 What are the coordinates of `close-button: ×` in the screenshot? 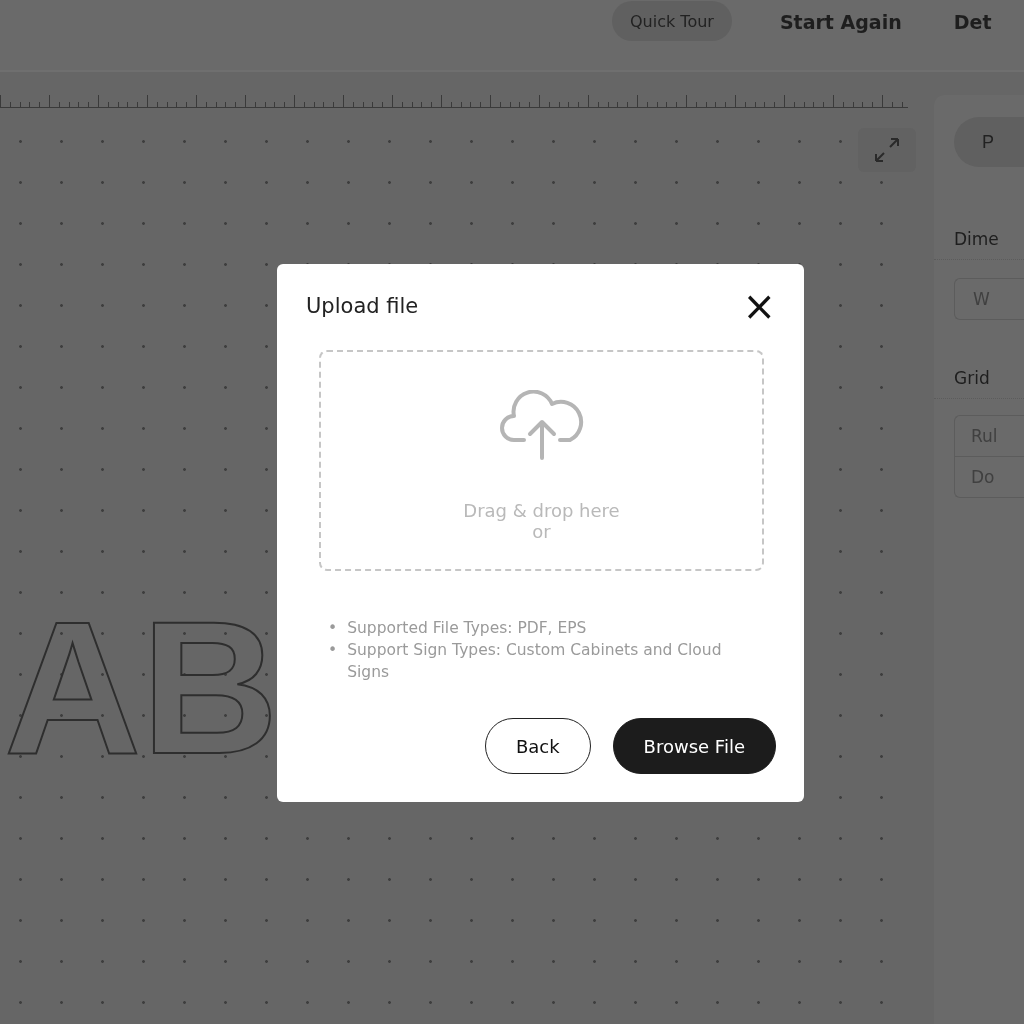 It's located at (759, 306).